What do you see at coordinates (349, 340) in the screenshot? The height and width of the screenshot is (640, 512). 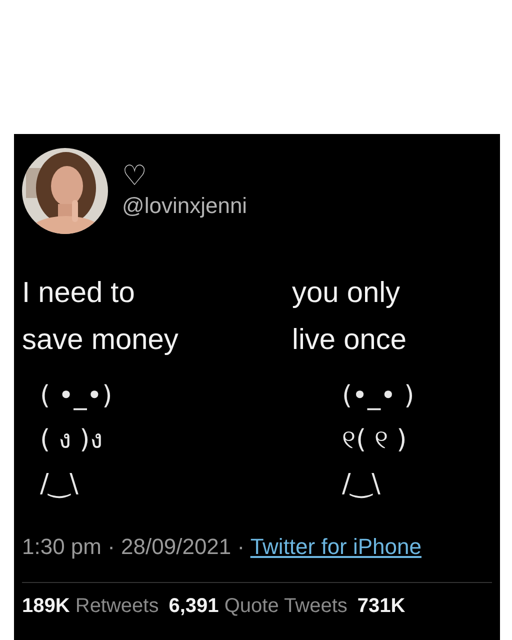 I see `tweet-text: live once` at bounding box center [349, 340].